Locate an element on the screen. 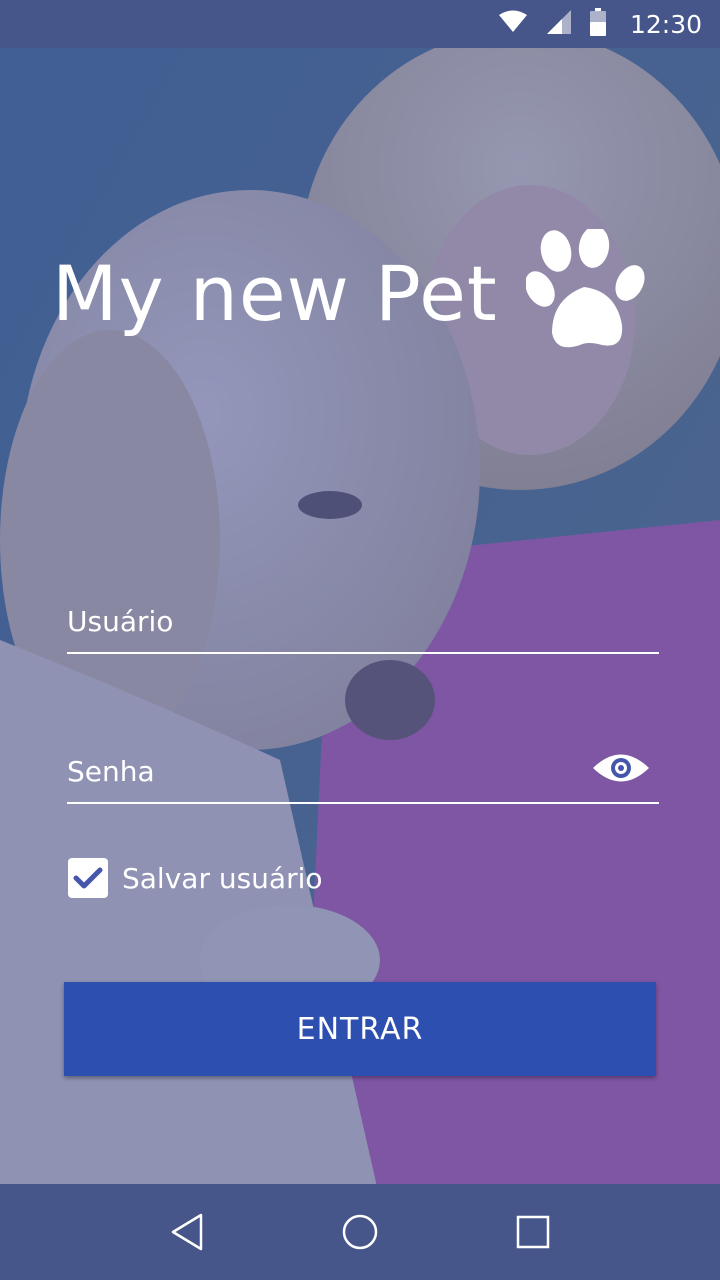 This screenshot has height=1280, width=720. remember-user-row: Salvar usuário is located at coordinates (195, 878).